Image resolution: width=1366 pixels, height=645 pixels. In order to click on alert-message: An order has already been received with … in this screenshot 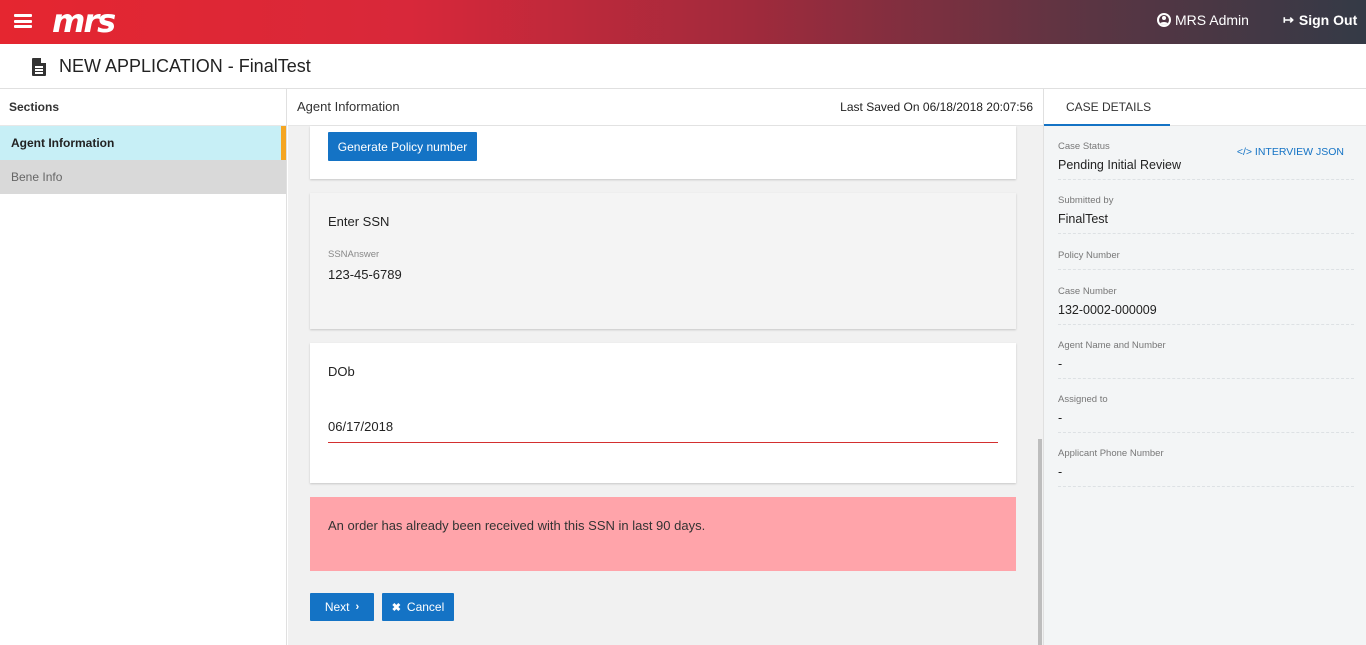, I will do `click(517, 525)`.